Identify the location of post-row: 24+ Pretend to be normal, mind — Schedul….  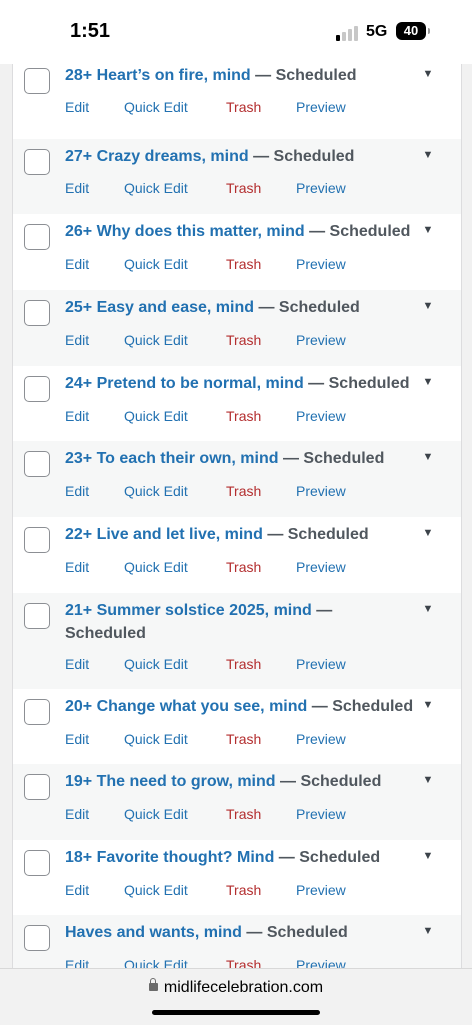
(237, 403).